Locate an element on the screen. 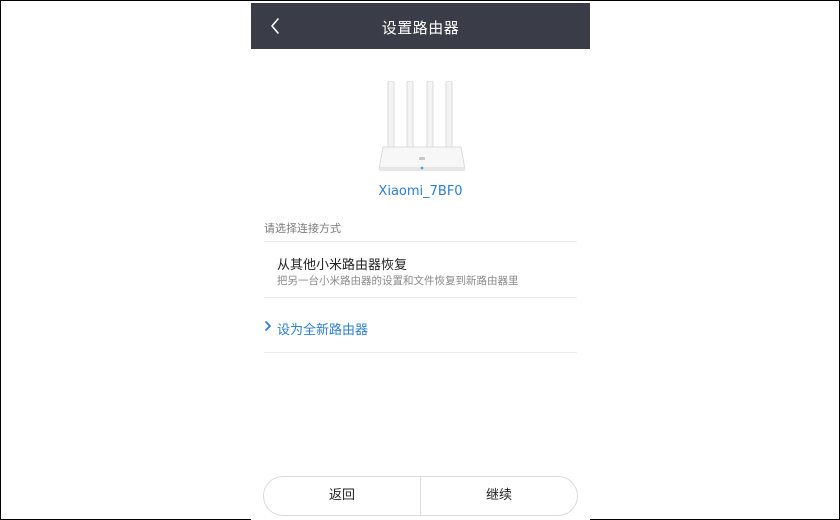 Image resolution: width=840 pixels, height=520 pixels. bottom-action-bar: 返回 继续 is located at coordinates (420, 496).